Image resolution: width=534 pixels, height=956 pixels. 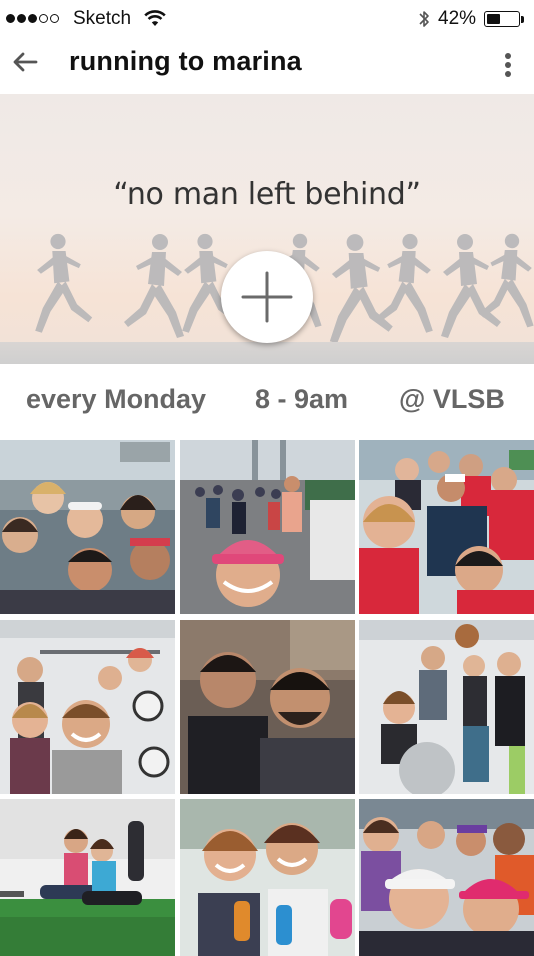 What do you see at coordinates (493, 19) in the screenshot?
I see `battery-level-fill` at bounding box center [493, 19].